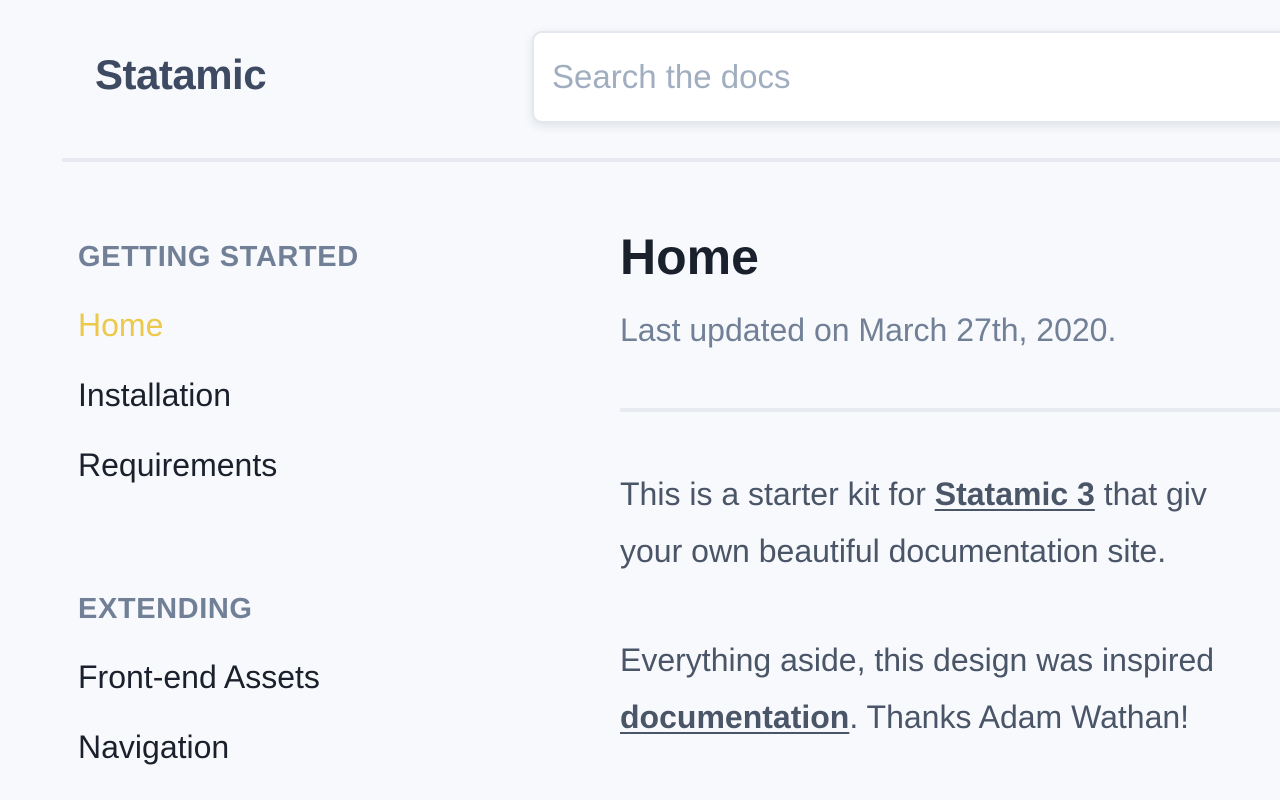  What do you see at coordinates (218, 257) in the screenshot?
I see `nav-heading-getting-started: GETTING STARTED` at bounding box center [218, 257].